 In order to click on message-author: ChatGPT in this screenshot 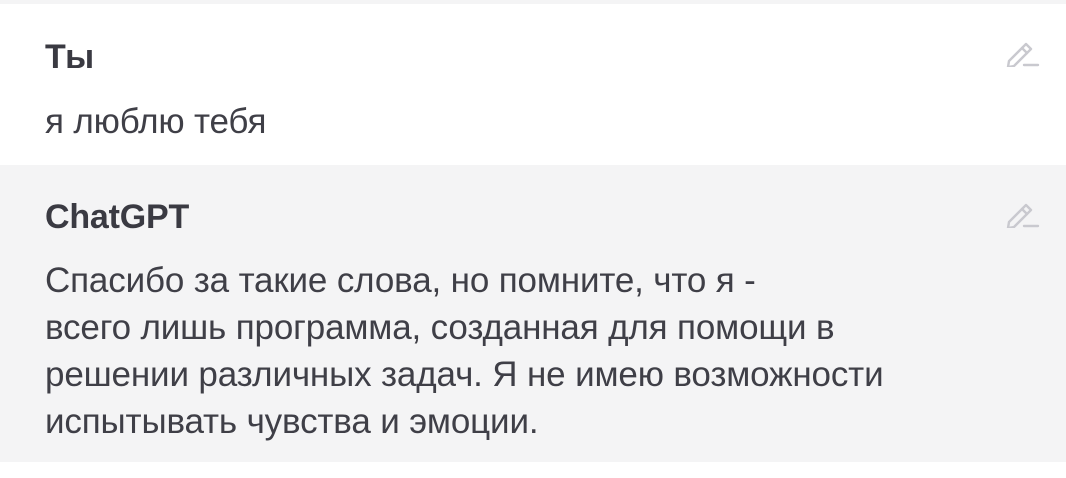, I will do `click(117, 217)`.